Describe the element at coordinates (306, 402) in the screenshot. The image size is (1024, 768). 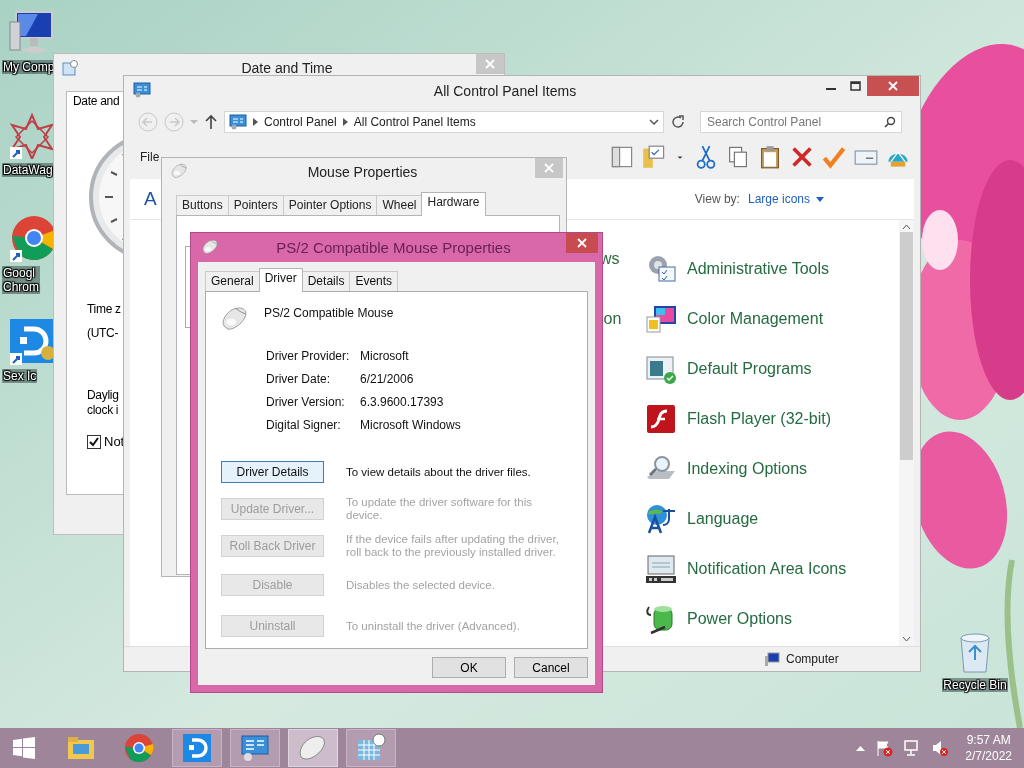
I see `property-label: Driver Version:` at that location.